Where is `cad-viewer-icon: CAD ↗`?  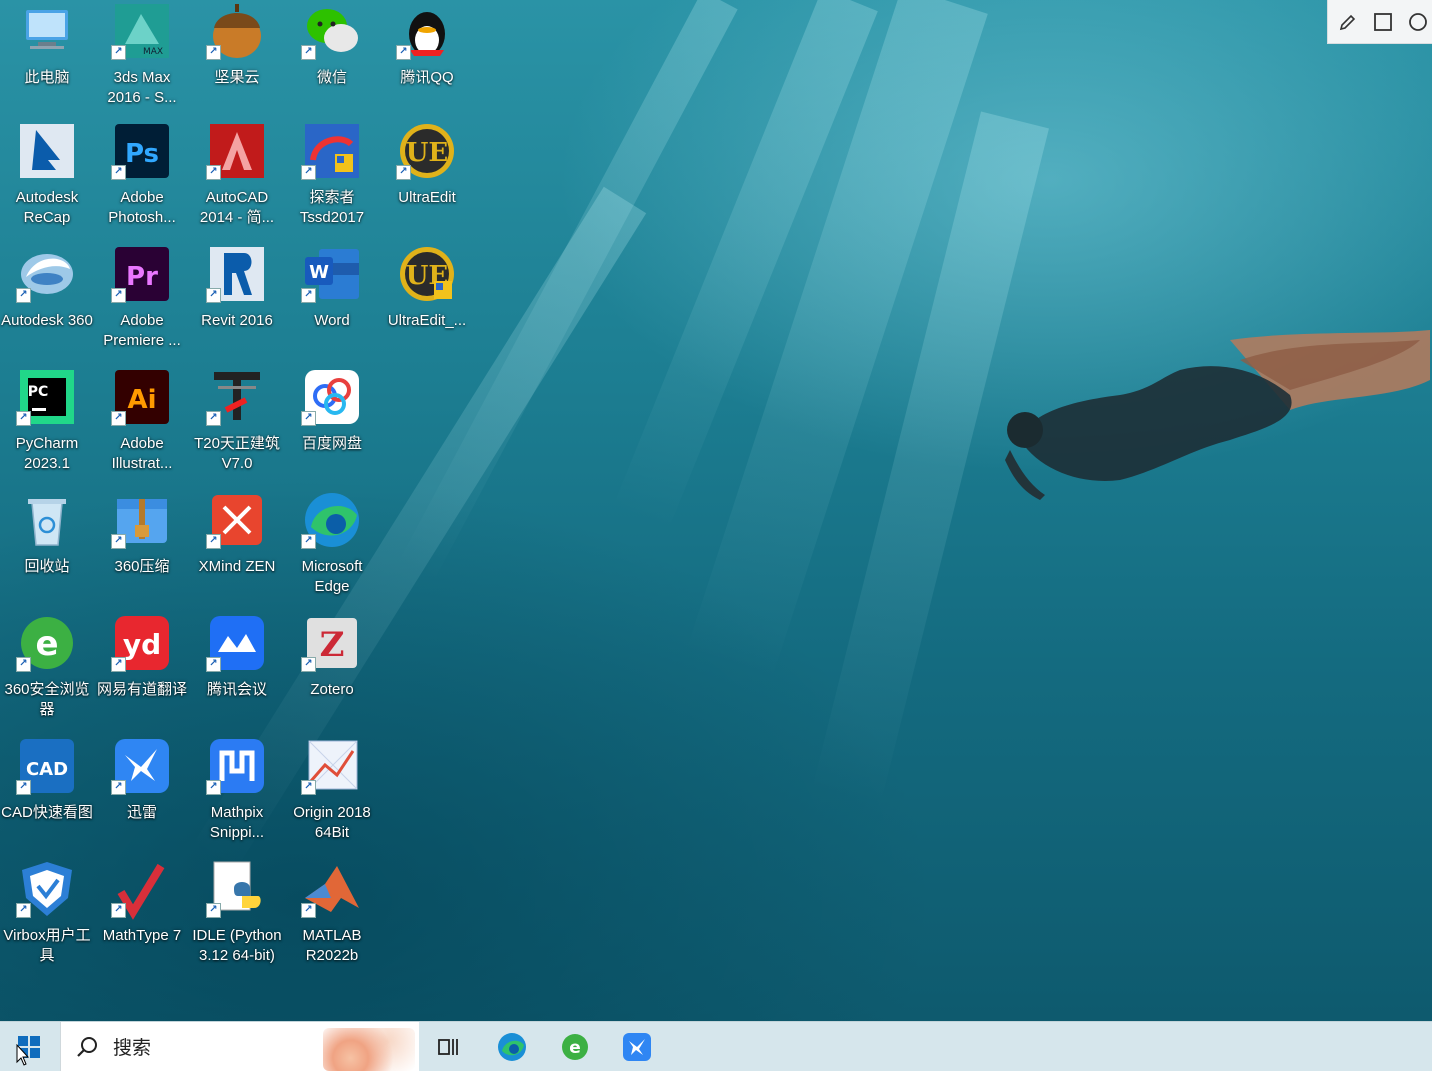
cad-viewer-icon: CAD ↗ is located at coordinates (47, 766).